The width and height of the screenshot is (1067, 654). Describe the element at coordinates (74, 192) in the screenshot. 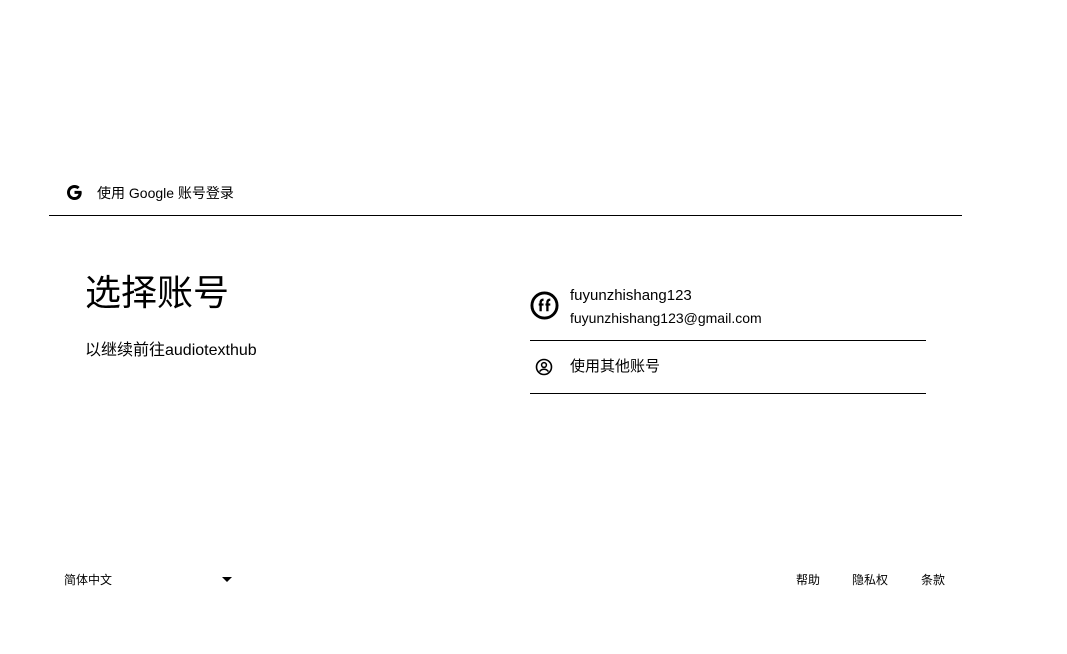

I see `google-g-logo-icon` at that location.